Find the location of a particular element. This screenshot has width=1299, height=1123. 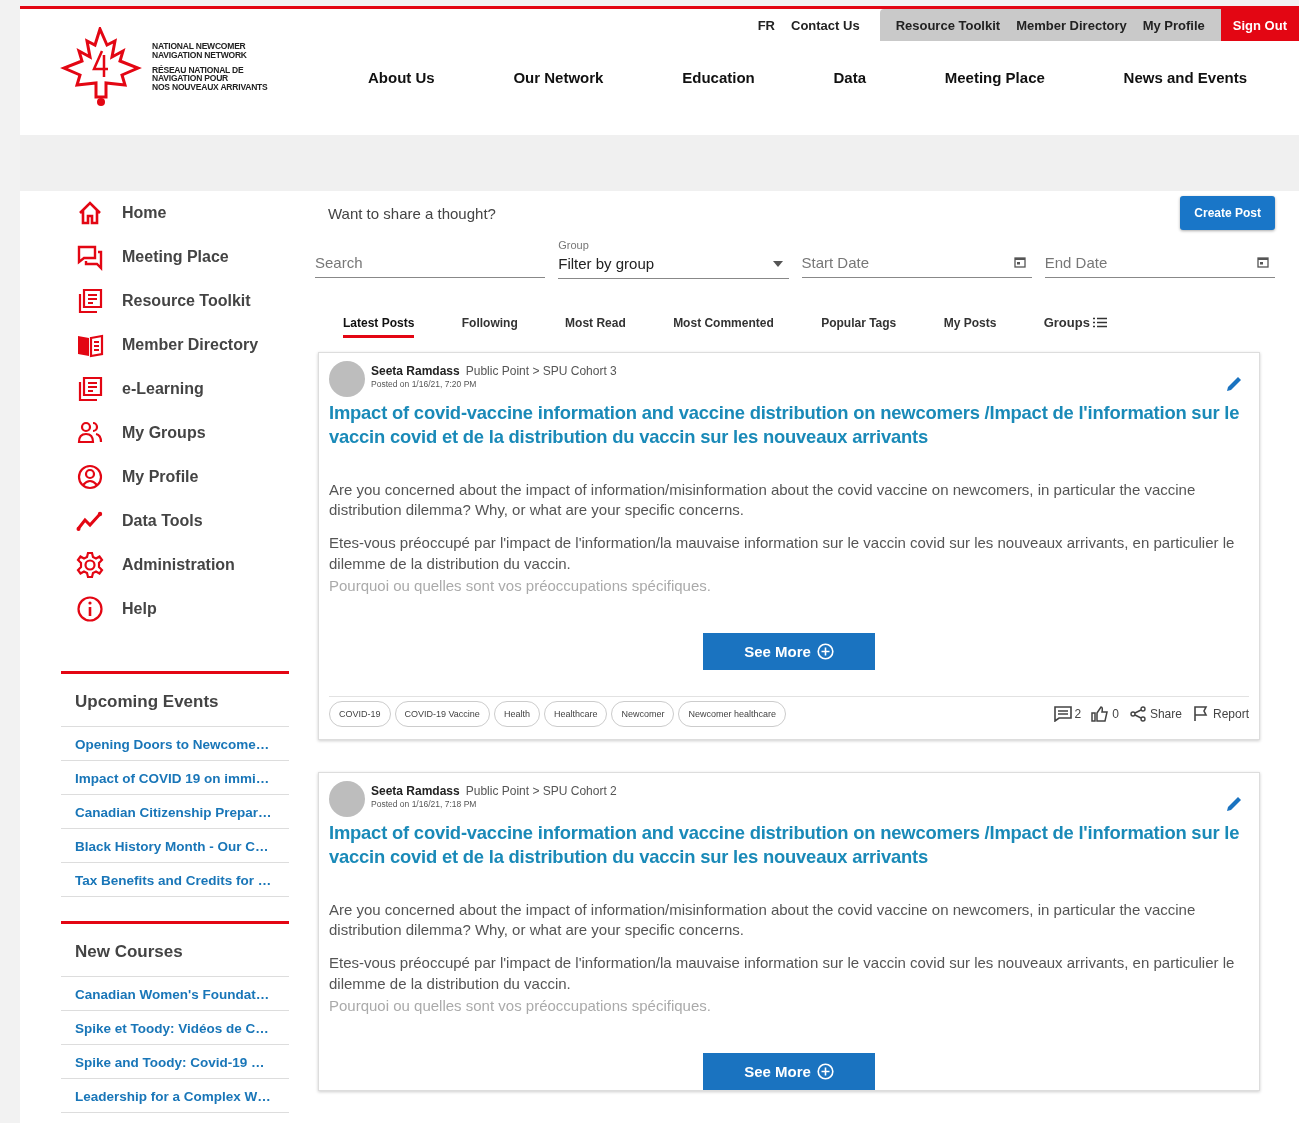

flag-icon is located at coordinates (1200, 714).